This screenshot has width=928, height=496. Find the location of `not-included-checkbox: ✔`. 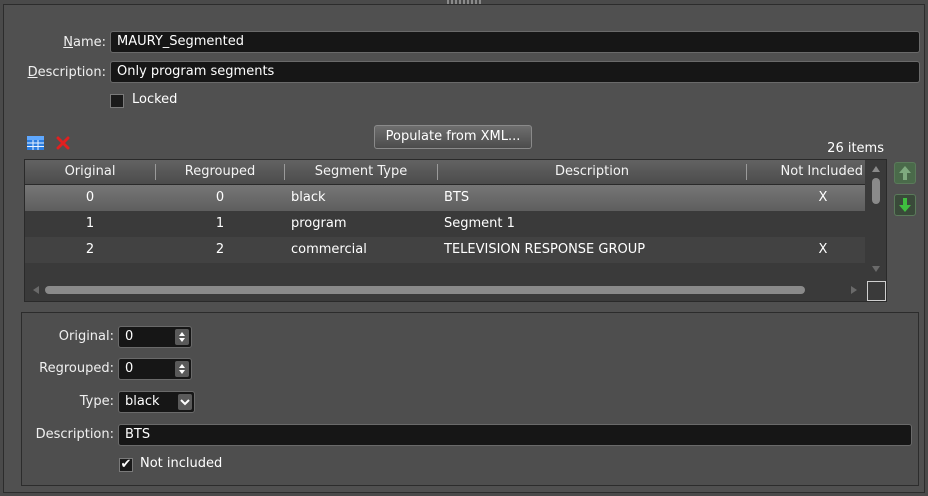

not-included-checkbox: ✔ is located at coordinates (126, 465).